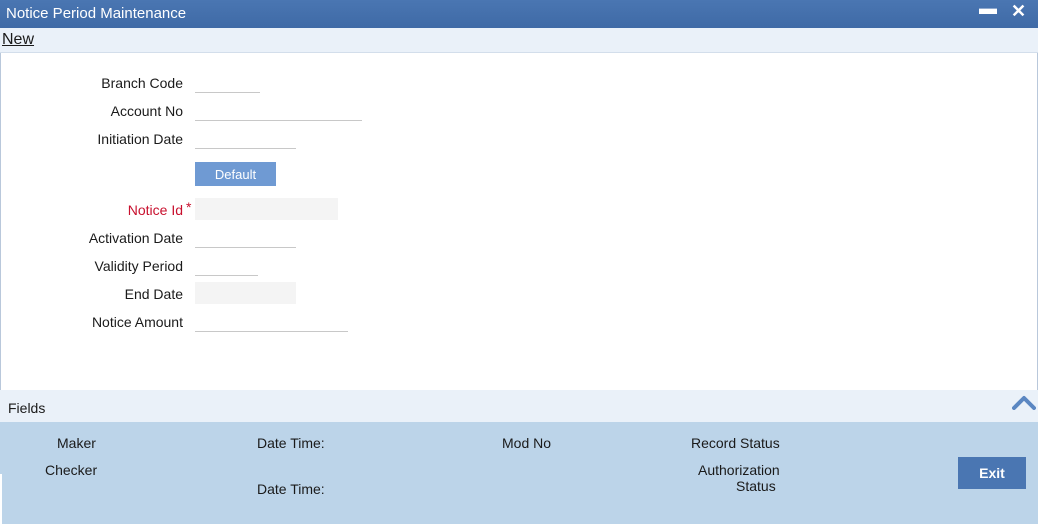 The height and width of the screenshot is (524, 1038). I want to click on window-titlebar: Notice Period Maintenance ▬ ✕, so click(519, 14).